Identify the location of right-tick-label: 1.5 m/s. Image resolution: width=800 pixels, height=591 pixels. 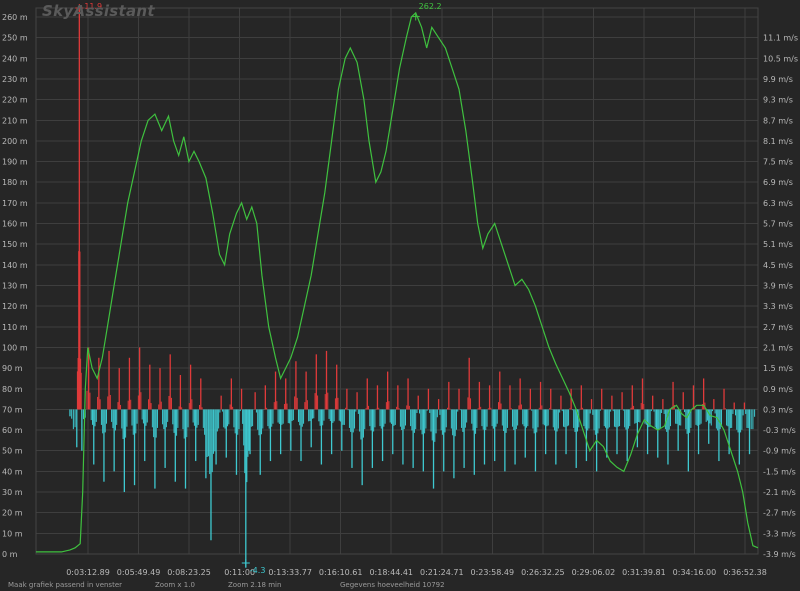
(778, 368).